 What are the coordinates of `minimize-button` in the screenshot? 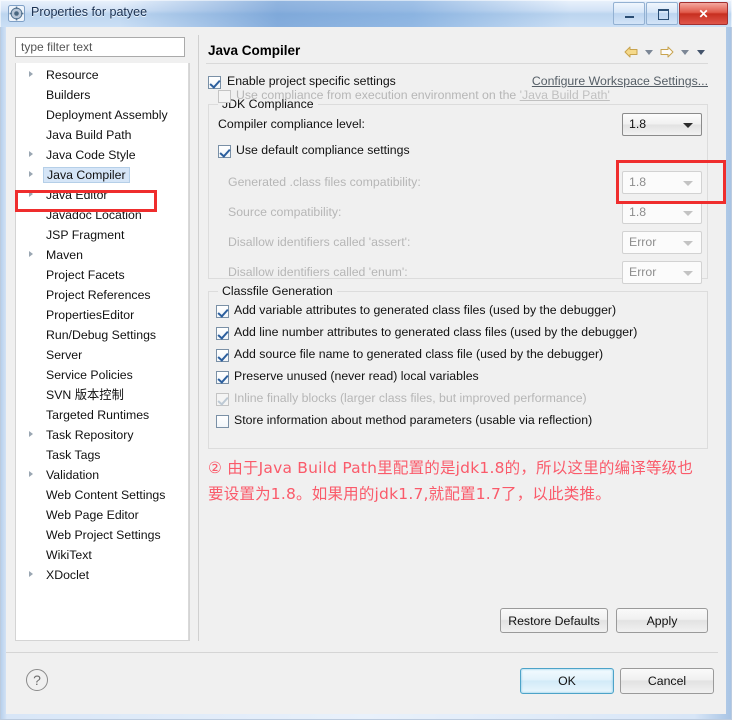 It's located at (629, 13).